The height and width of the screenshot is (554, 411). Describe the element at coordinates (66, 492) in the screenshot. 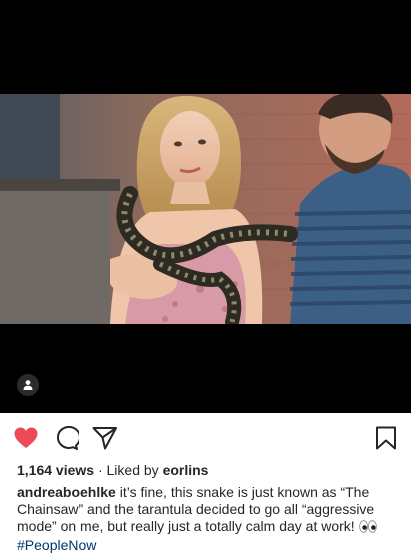

I see `caption-username: andreaboehlke` at that location.